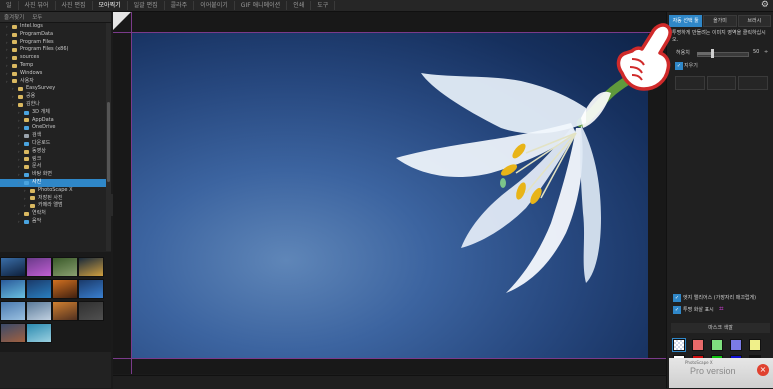 The image size is (773, 389). What do you see at coordinates (765, 5) in the screenshot?
I see `gear-icon: ⚙` at bounding box center [765, 5].